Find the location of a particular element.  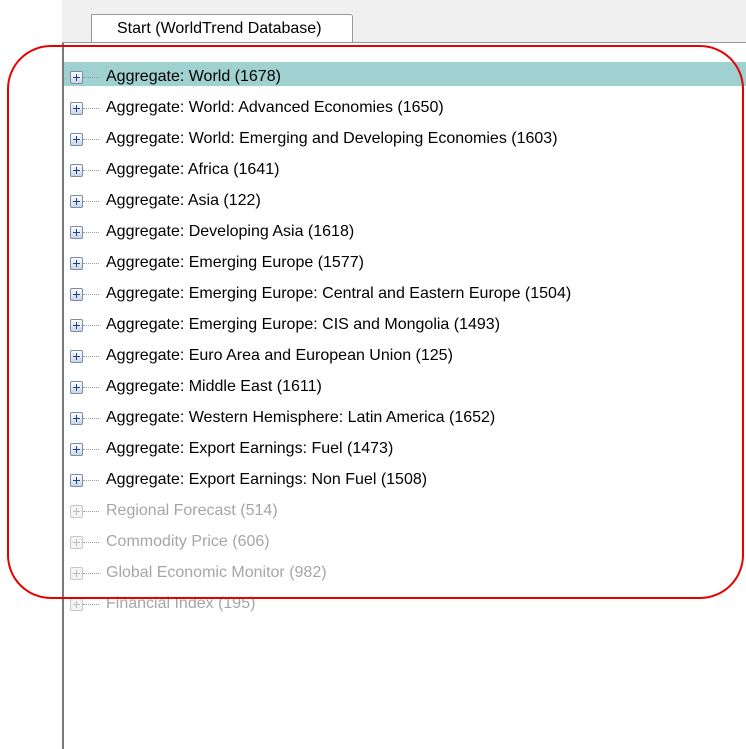

tree-node-label: Aggregate: Africa (1641) is located at coordinates (193, 169).